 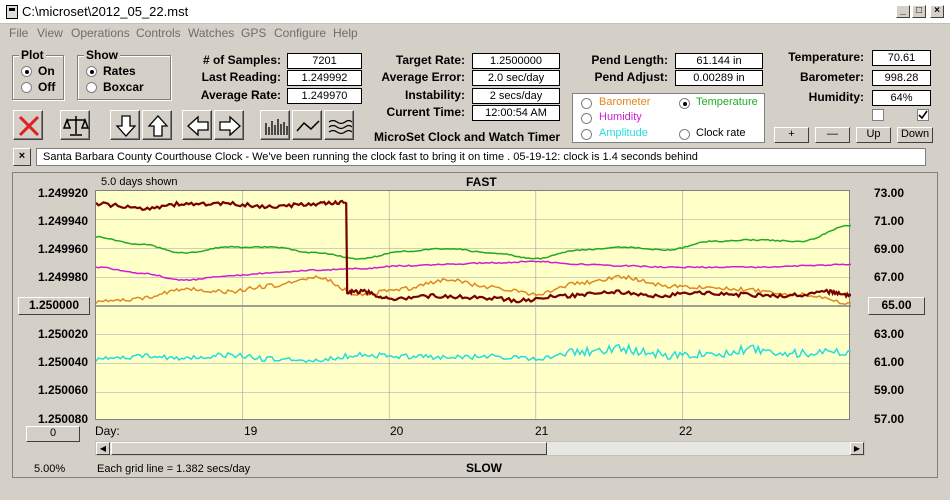 I want to click on percent-label: 5.00%, so click(x=50, y=469).